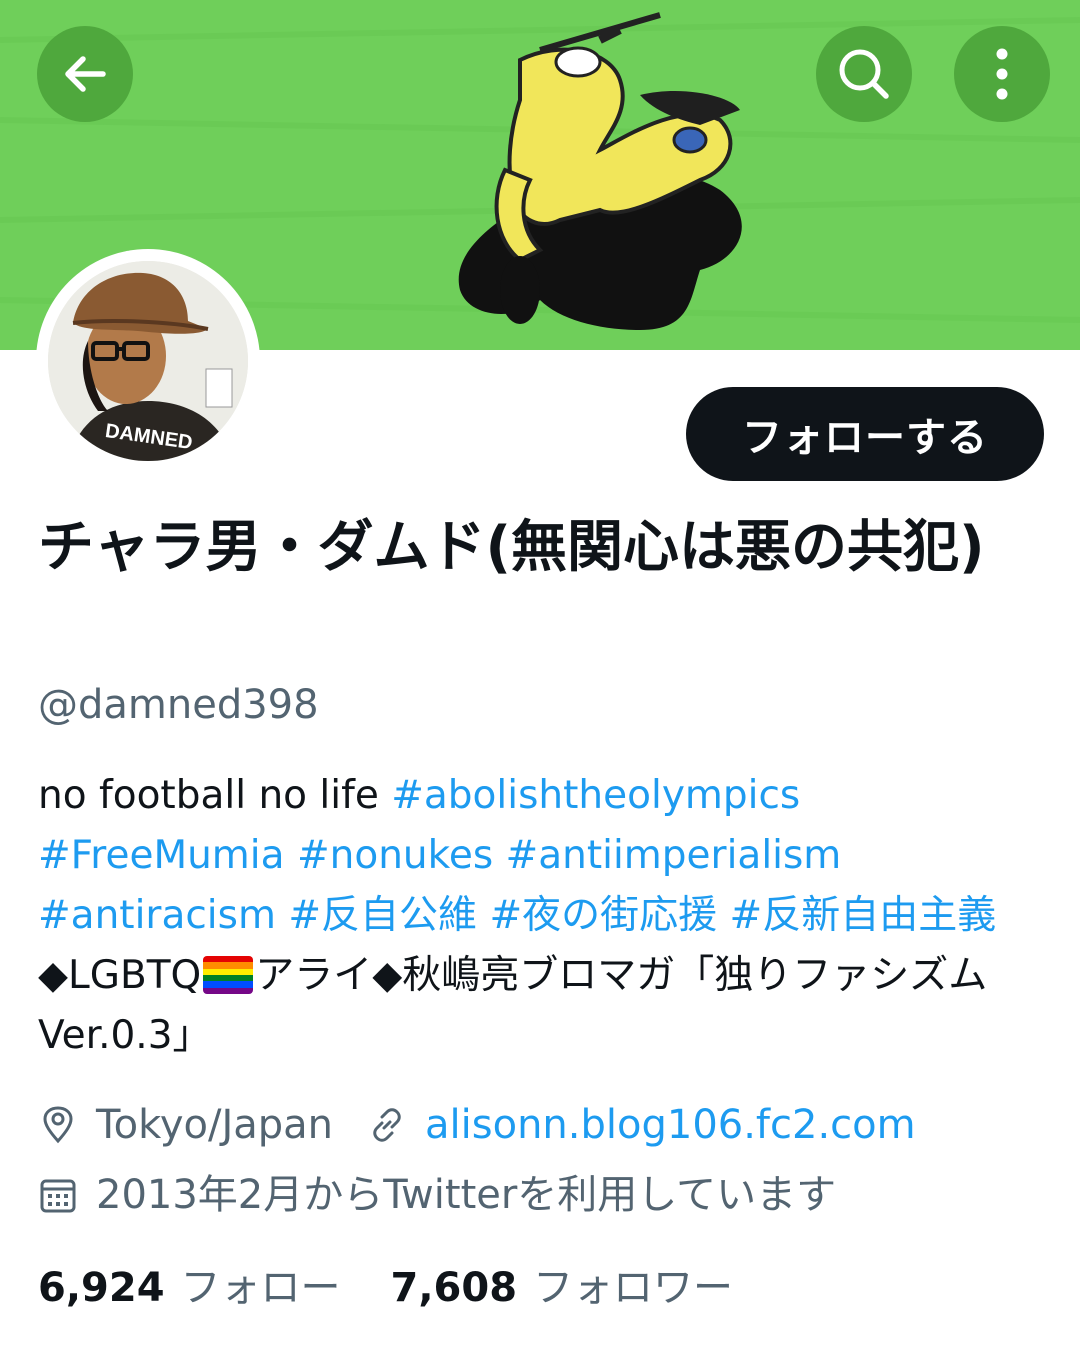 This screenshot has width=1080, height=1360. I want to click on profile-meta-row: Tokyo/Japan alisonn.blog106.fc2.com, so click(477, 1125).